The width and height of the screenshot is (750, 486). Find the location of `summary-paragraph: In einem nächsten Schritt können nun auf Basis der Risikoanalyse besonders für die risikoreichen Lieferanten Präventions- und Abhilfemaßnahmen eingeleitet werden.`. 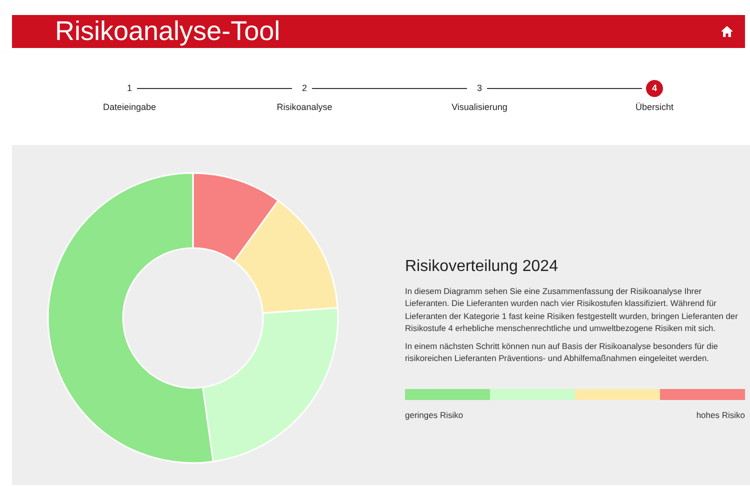

summary-paragraph: In einem nächsten Schritt können nun auf Basis der Risikoanalyse besonders für die risikoreichen Lieferanten Präventions- und Abhilfemaßnahmen eingeleitet werden. is located at coordinates (562, 352).